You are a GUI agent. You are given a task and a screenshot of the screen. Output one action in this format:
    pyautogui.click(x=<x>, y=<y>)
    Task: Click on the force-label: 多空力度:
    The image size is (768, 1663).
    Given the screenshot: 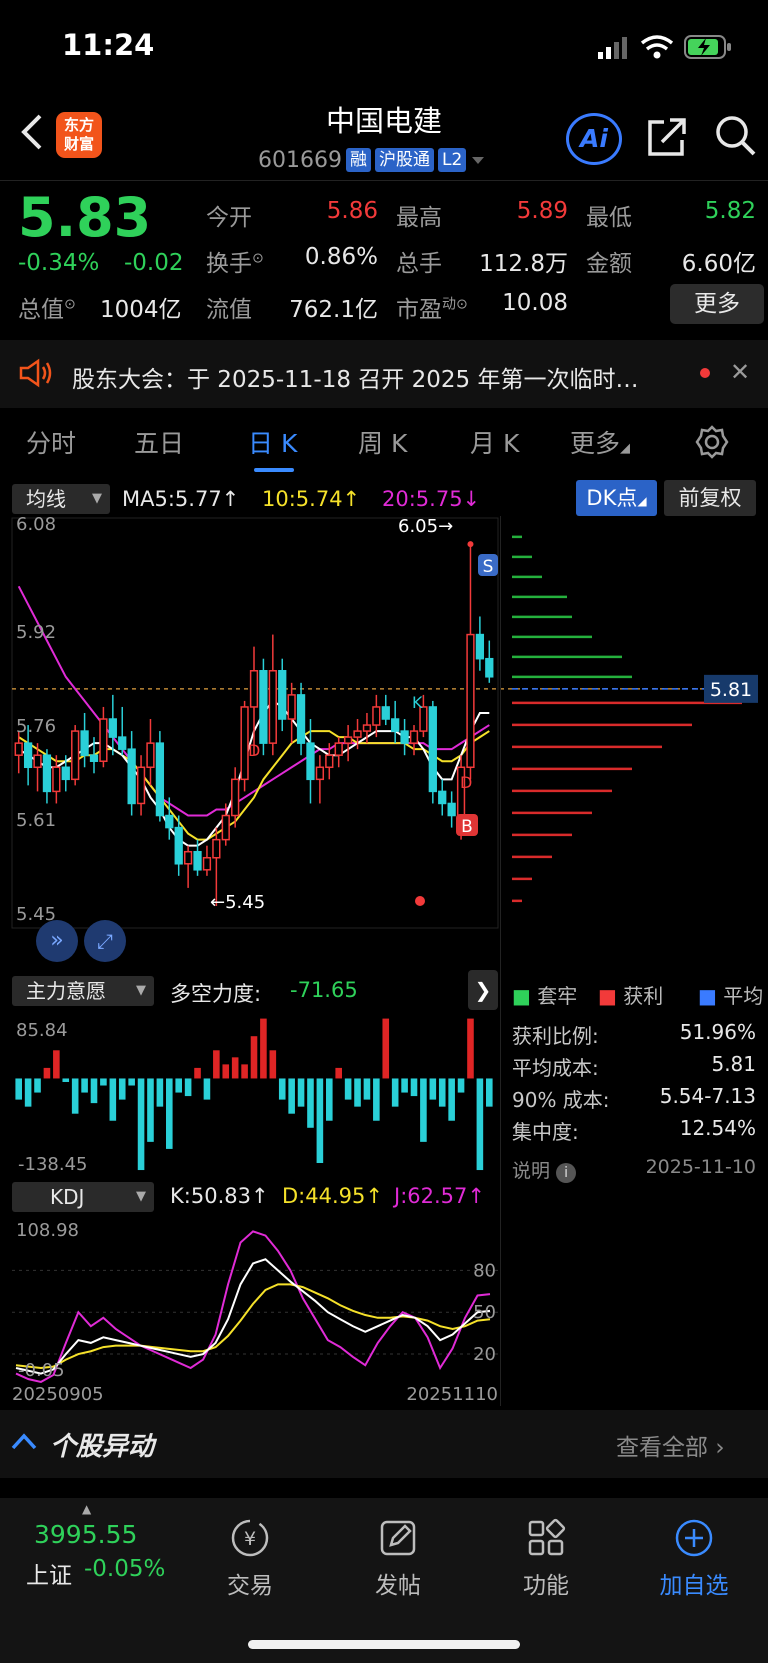 What is the action you would take?
    pyautogui.click(x=216, y=994)
    